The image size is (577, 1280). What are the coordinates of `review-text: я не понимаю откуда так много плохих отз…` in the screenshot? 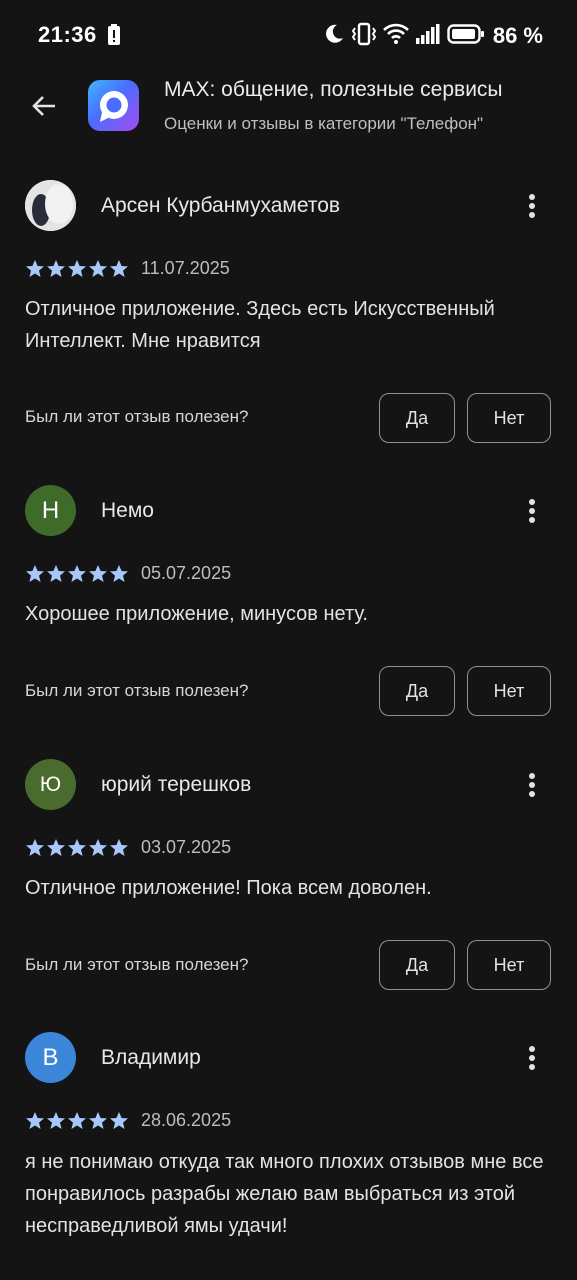 It's located at (284, 1194).